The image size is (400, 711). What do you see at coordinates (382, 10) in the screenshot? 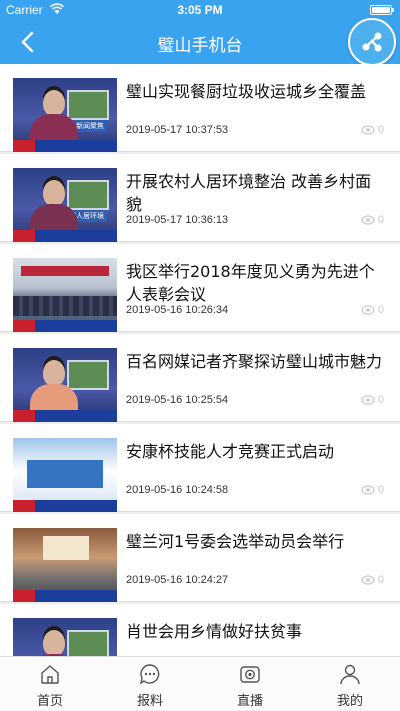
I see `battery-icon` at bounding box center [382, 10].